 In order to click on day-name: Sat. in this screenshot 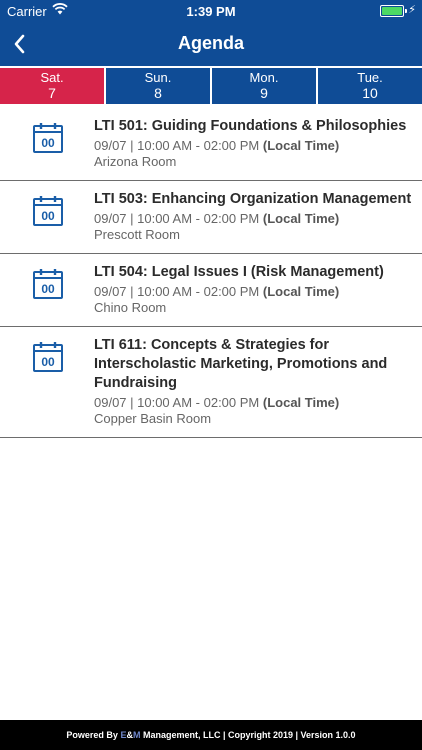, I will do `click(52, 77)`.